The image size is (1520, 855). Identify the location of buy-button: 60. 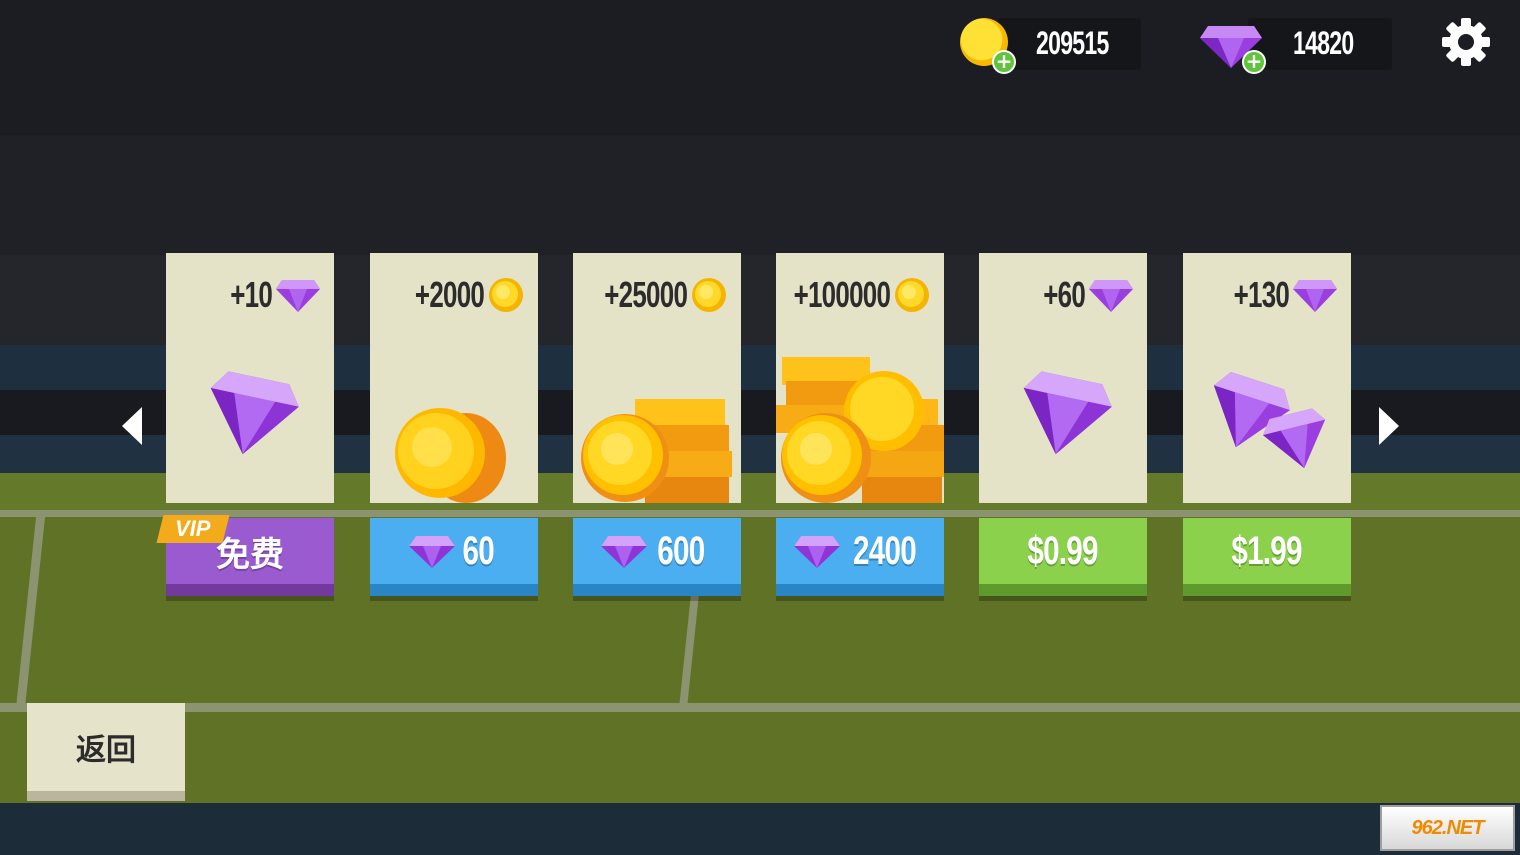
(454, 559).